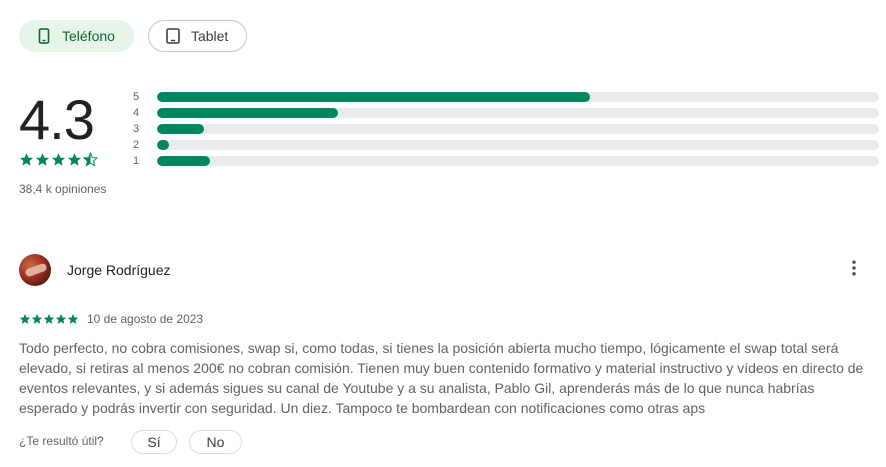 The width and height of the screenshot is (886, 467). I want to click on rating-bar-label: 5, so click(136, 97).